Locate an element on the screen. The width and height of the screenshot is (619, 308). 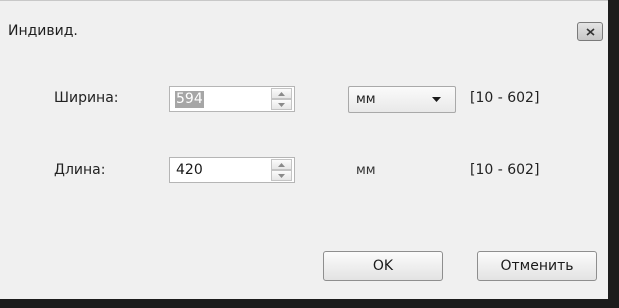
length-input: 420 is located at coordinates (232, 170).